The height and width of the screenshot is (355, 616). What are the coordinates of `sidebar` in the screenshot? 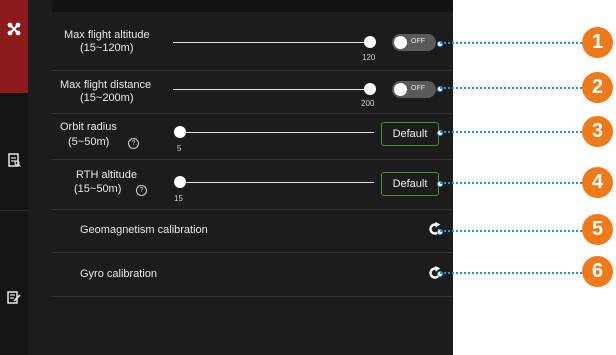 It's located at (14, 177).